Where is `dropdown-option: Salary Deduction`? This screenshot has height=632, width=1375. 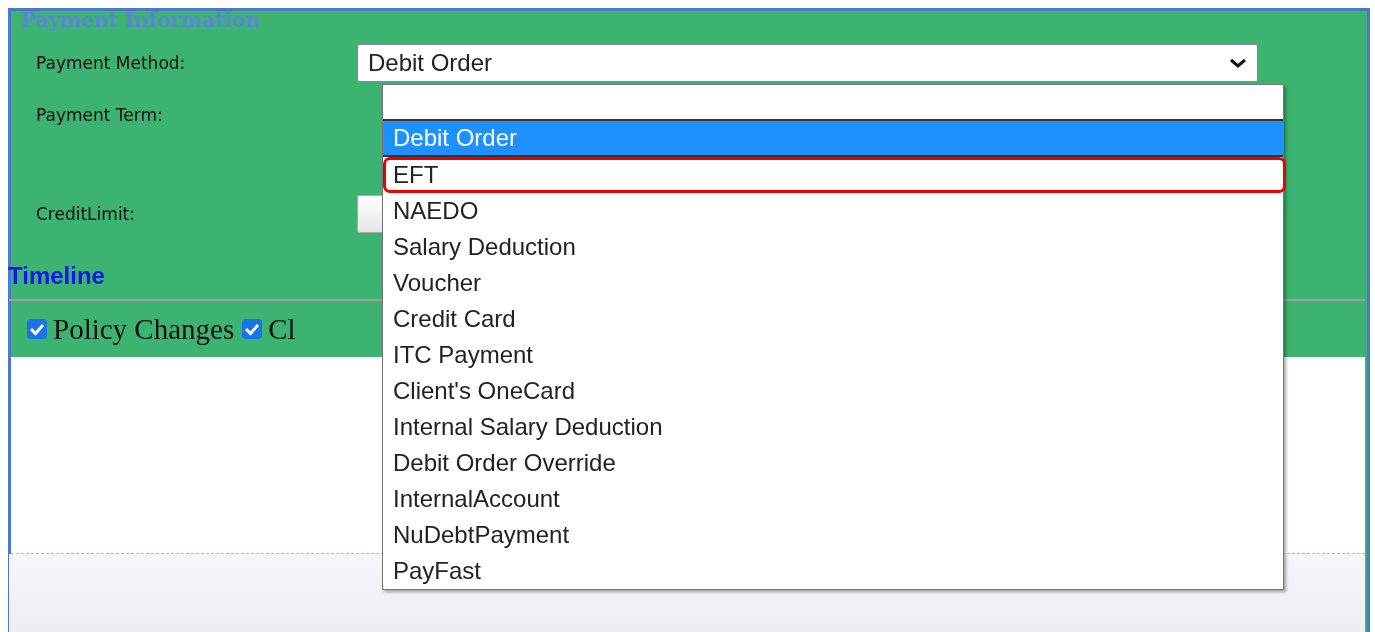 dropdown-option: Salary Deduction is located at coordinates (833, 247).